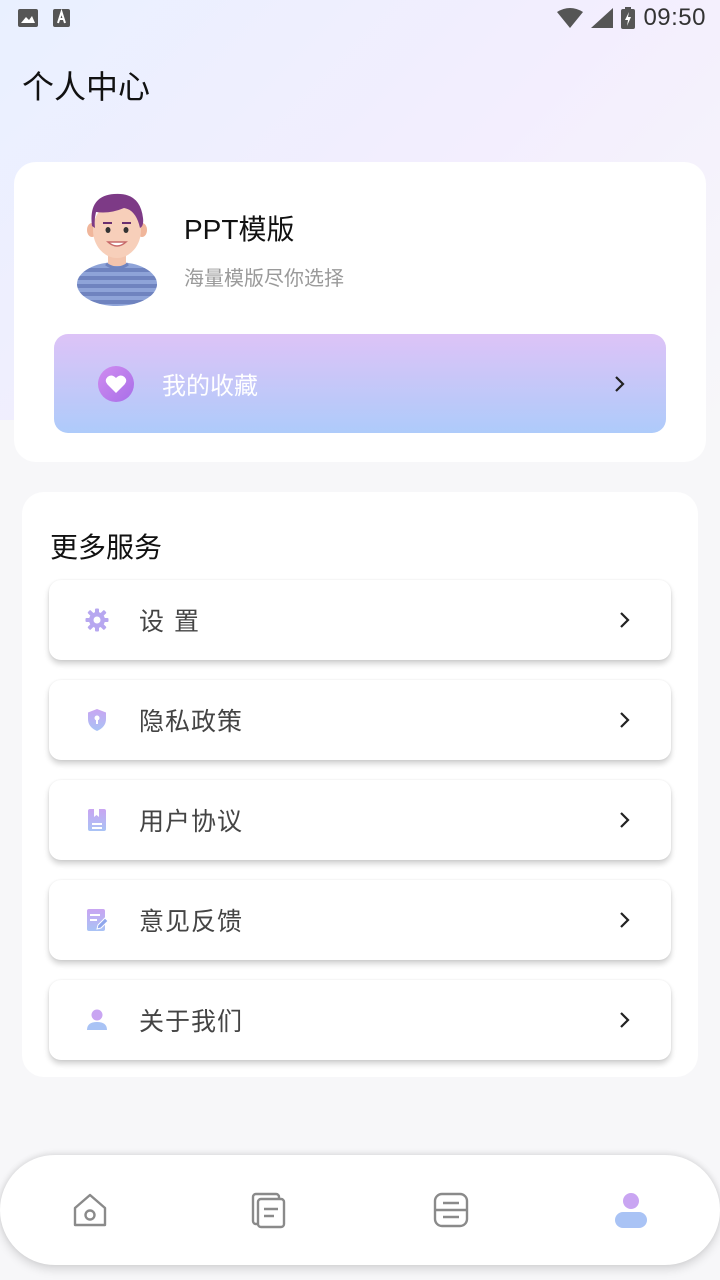 The image size is (720, 1280). Describe the element at coordinates (360, 1020) in the screenshot. I see `about-us-item: 关于我们` at that location.